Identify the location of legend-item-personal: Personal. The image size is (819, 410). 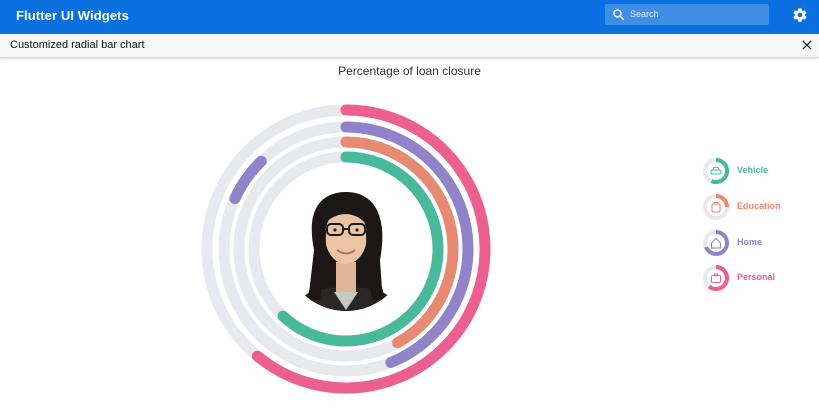
(757, 278).